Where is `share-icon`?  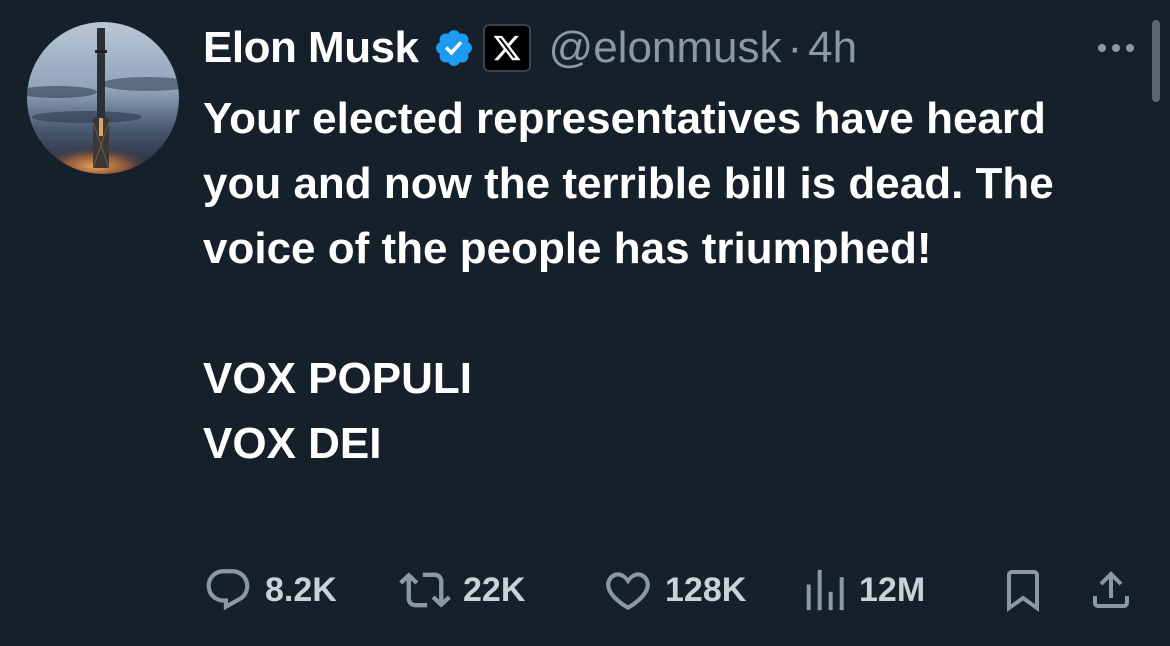 share-icon is located at coordinates (1111, 590).